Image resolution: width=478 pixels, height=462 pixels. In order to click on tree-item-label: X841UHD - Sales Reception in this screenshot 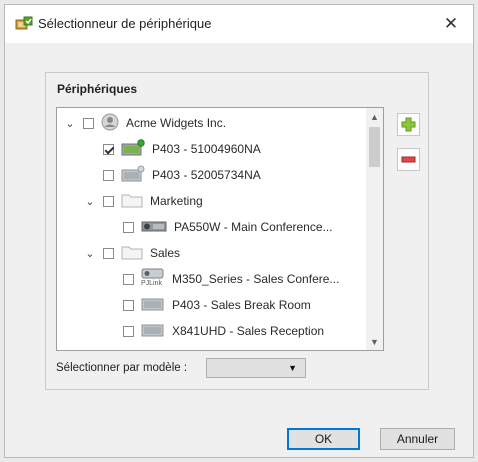, I will do `click(248, 331)`.